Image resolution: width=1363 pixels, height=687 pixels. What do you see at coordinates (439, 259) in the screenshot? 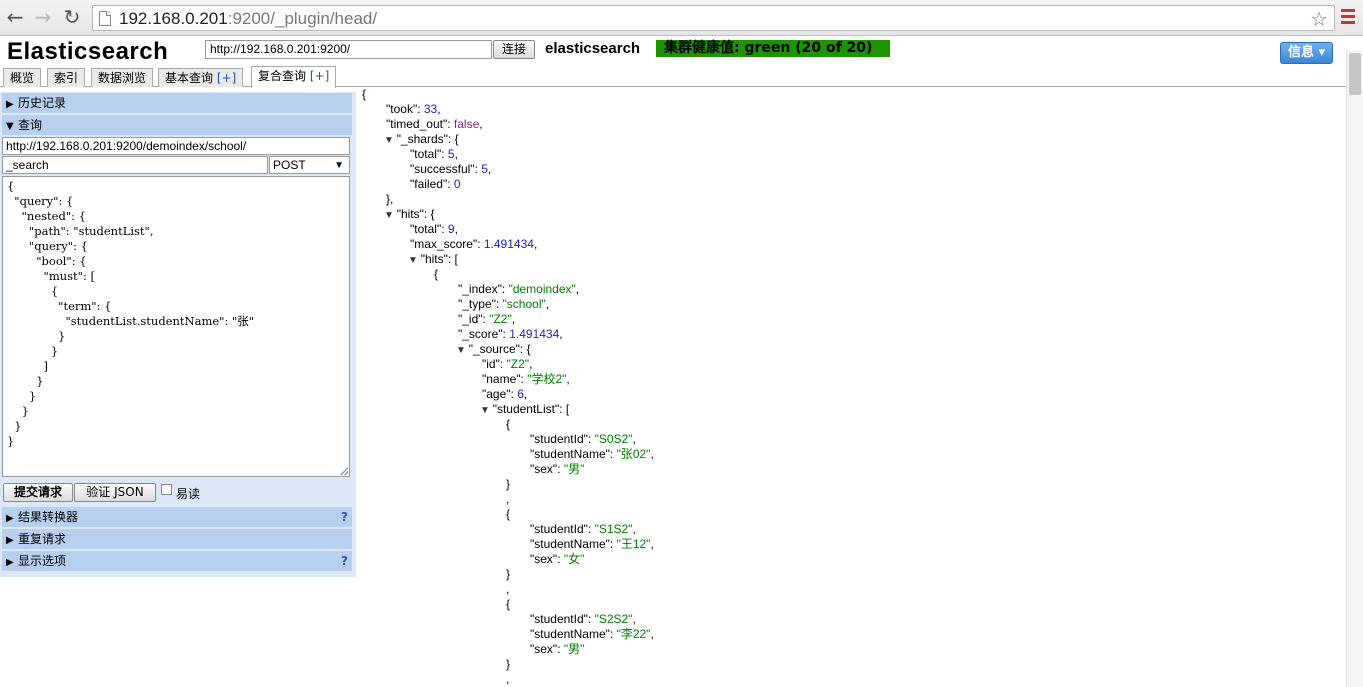
I see `json-key: "hits": [` at bounding box center [439, 259].